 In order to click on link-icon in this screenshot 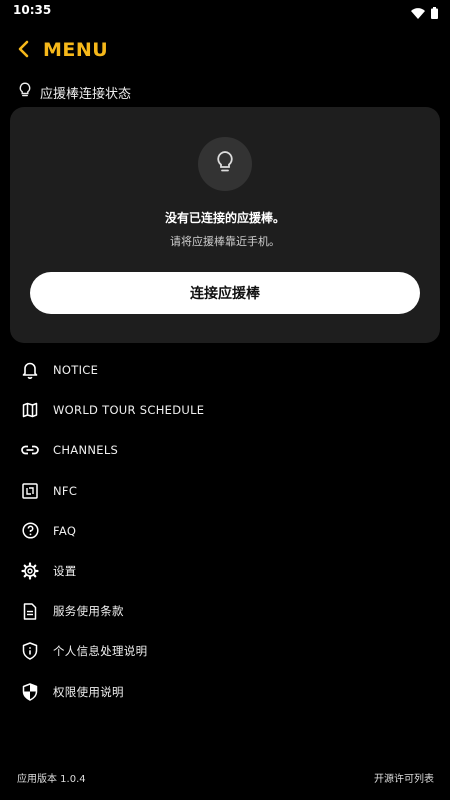, I will do `click(30, 450)`.